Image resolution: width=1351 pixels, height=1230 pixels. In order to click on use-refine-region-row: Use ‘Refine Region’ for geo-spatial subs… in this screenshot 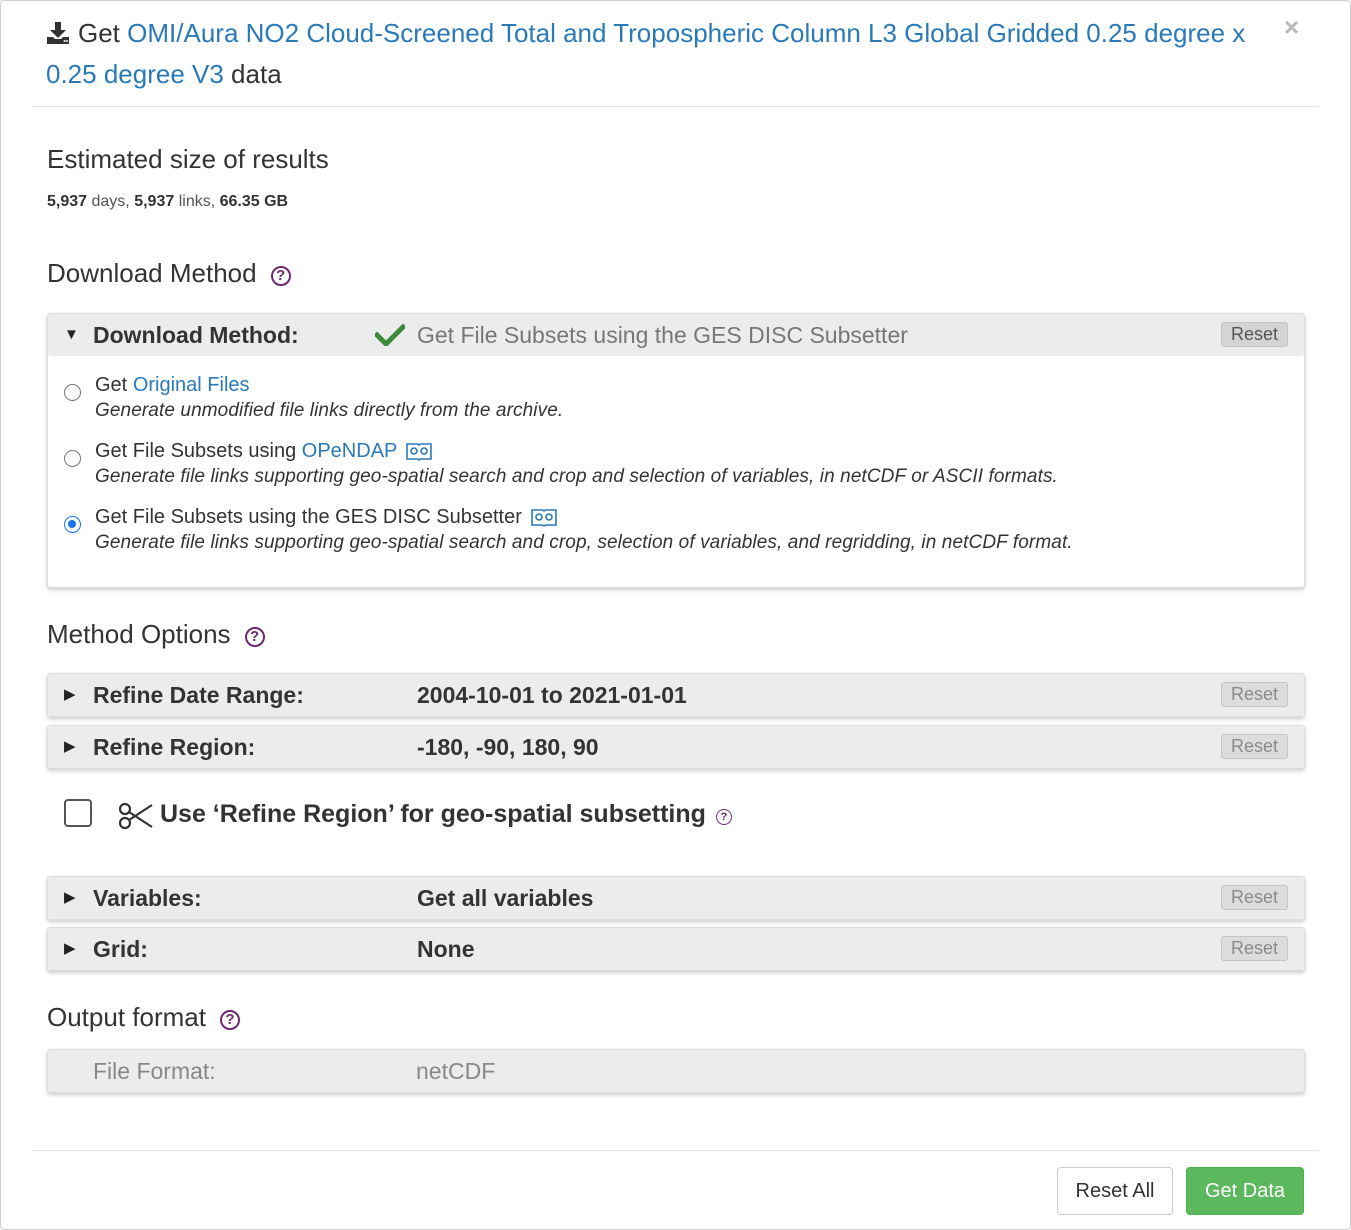, I will do `click(444, 815)`.